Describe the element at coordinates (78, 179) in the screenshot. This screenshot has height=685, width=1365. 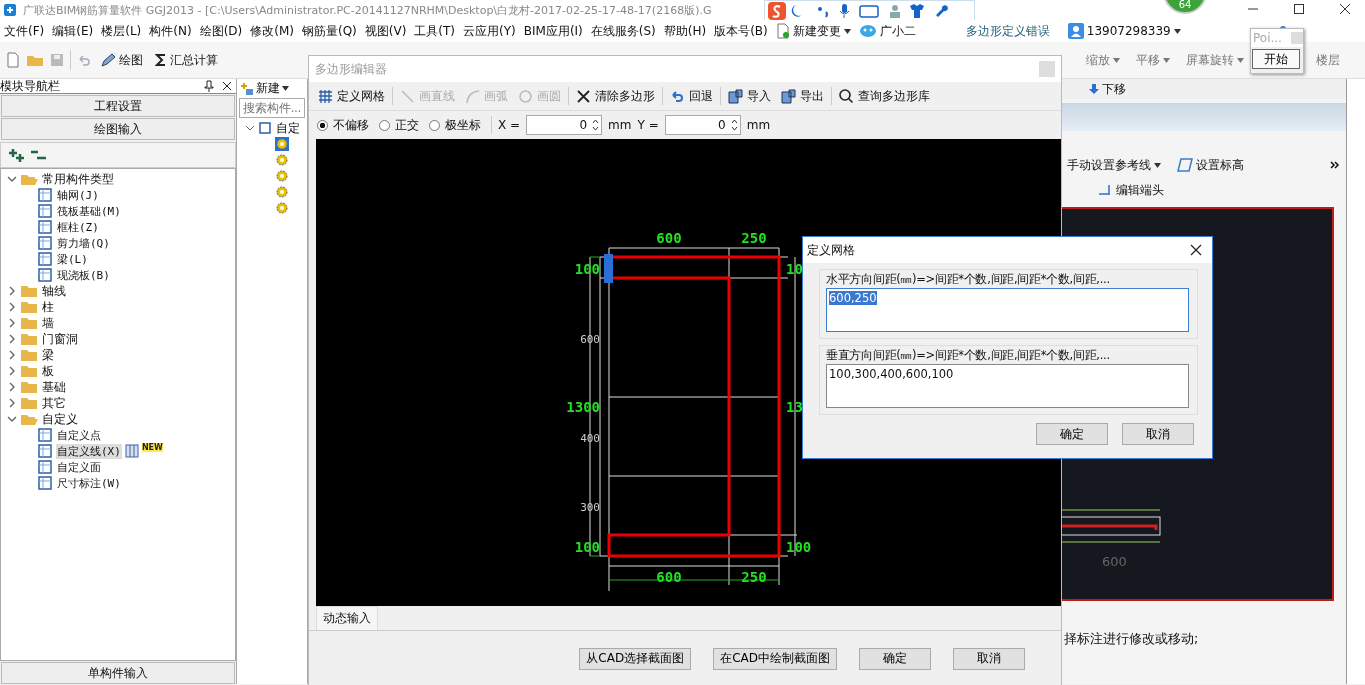
I see `tree-item: 常用构件类型` at that location.